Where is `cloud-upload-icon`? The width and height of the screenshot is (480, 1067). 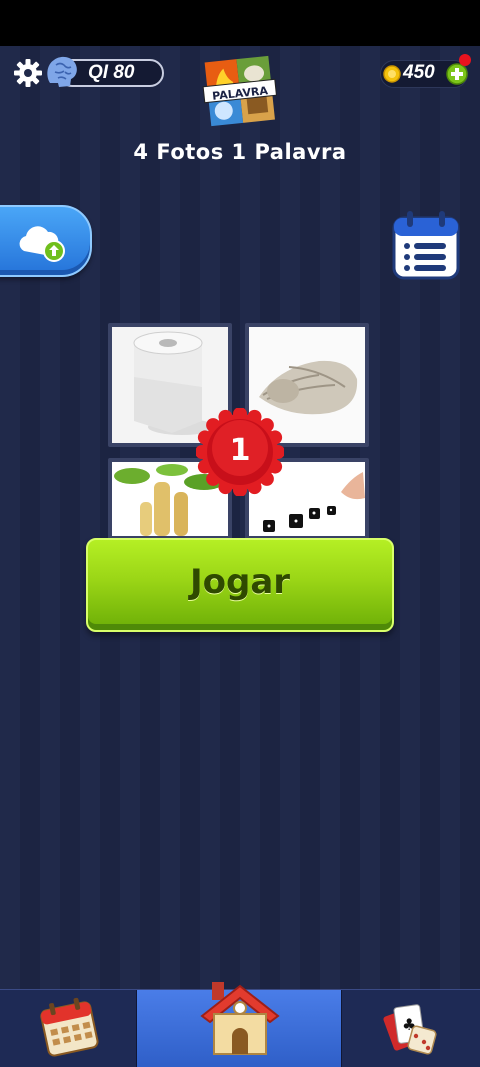
cloud-upload-icon is located at coordinates (42, 244).